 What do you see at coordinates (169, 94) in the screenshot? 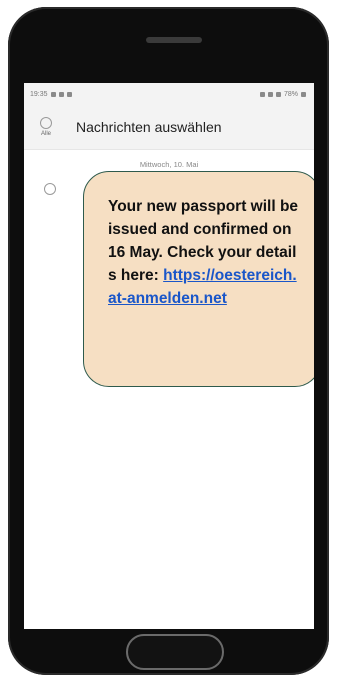
I see `status-bar: 19:35 78%` at bounding box center [169, 94].